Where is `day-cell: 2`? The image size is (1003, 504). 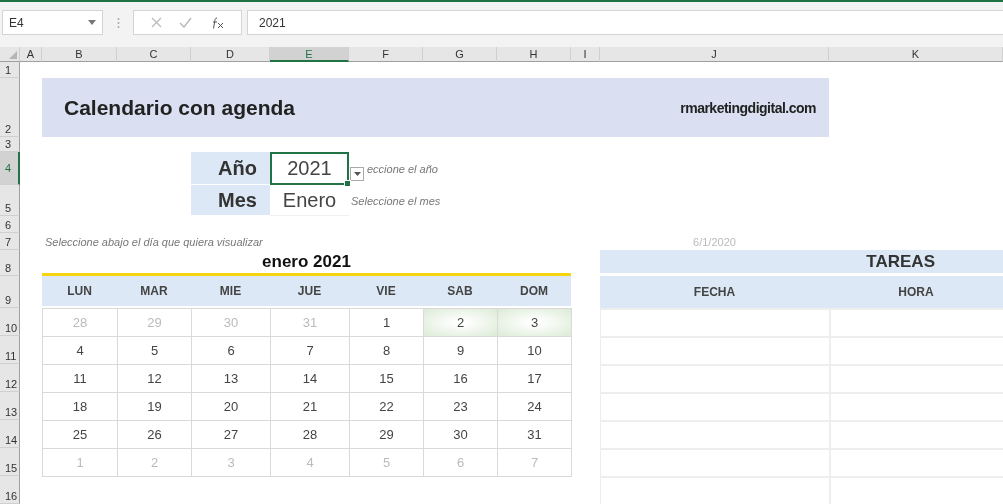 day-cell: 2 is located at coordinates (460, 322).